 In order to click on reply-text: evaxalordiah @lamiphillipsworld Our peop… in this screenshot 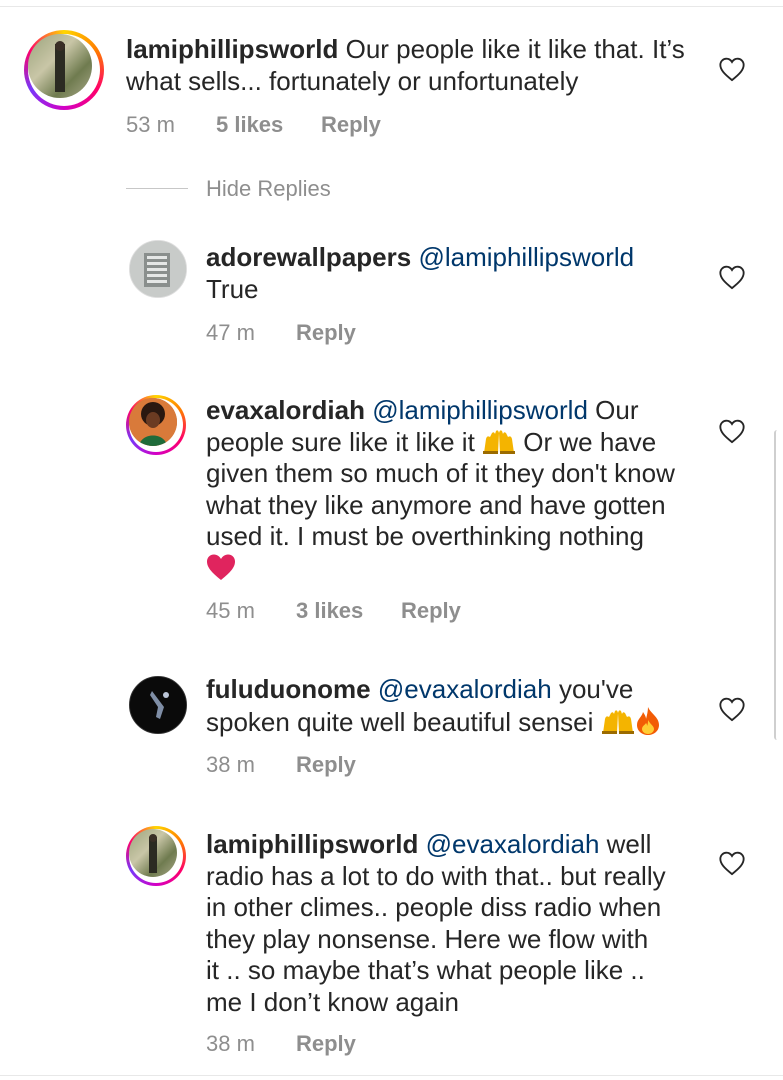, I will do `click(456, 489)`.